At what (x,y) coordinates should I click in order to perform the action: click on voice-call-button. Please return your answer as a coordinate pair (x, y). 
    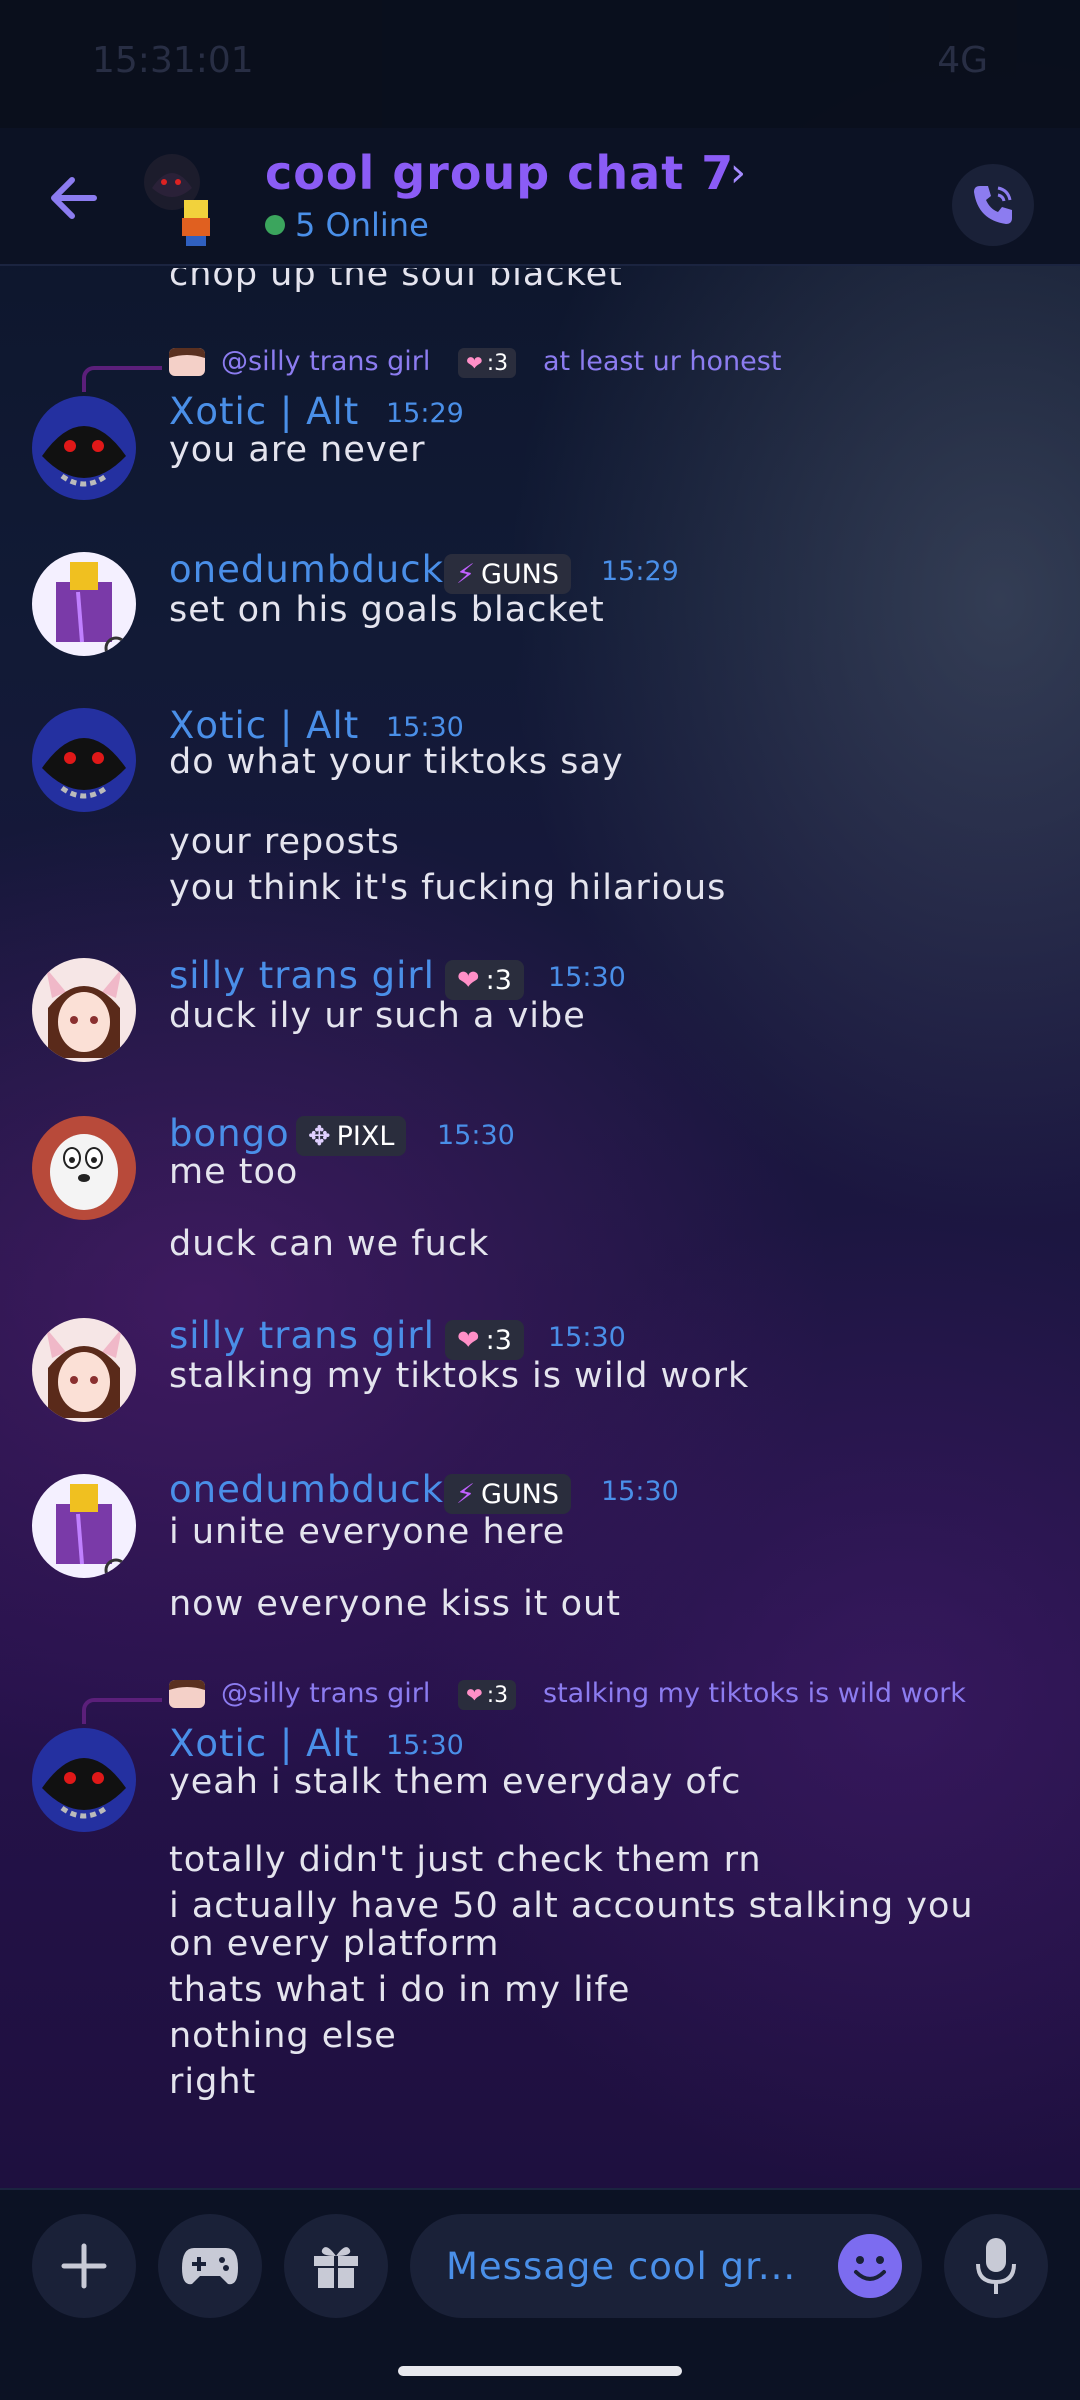
    Looking at the image, I should click on (993, 205).